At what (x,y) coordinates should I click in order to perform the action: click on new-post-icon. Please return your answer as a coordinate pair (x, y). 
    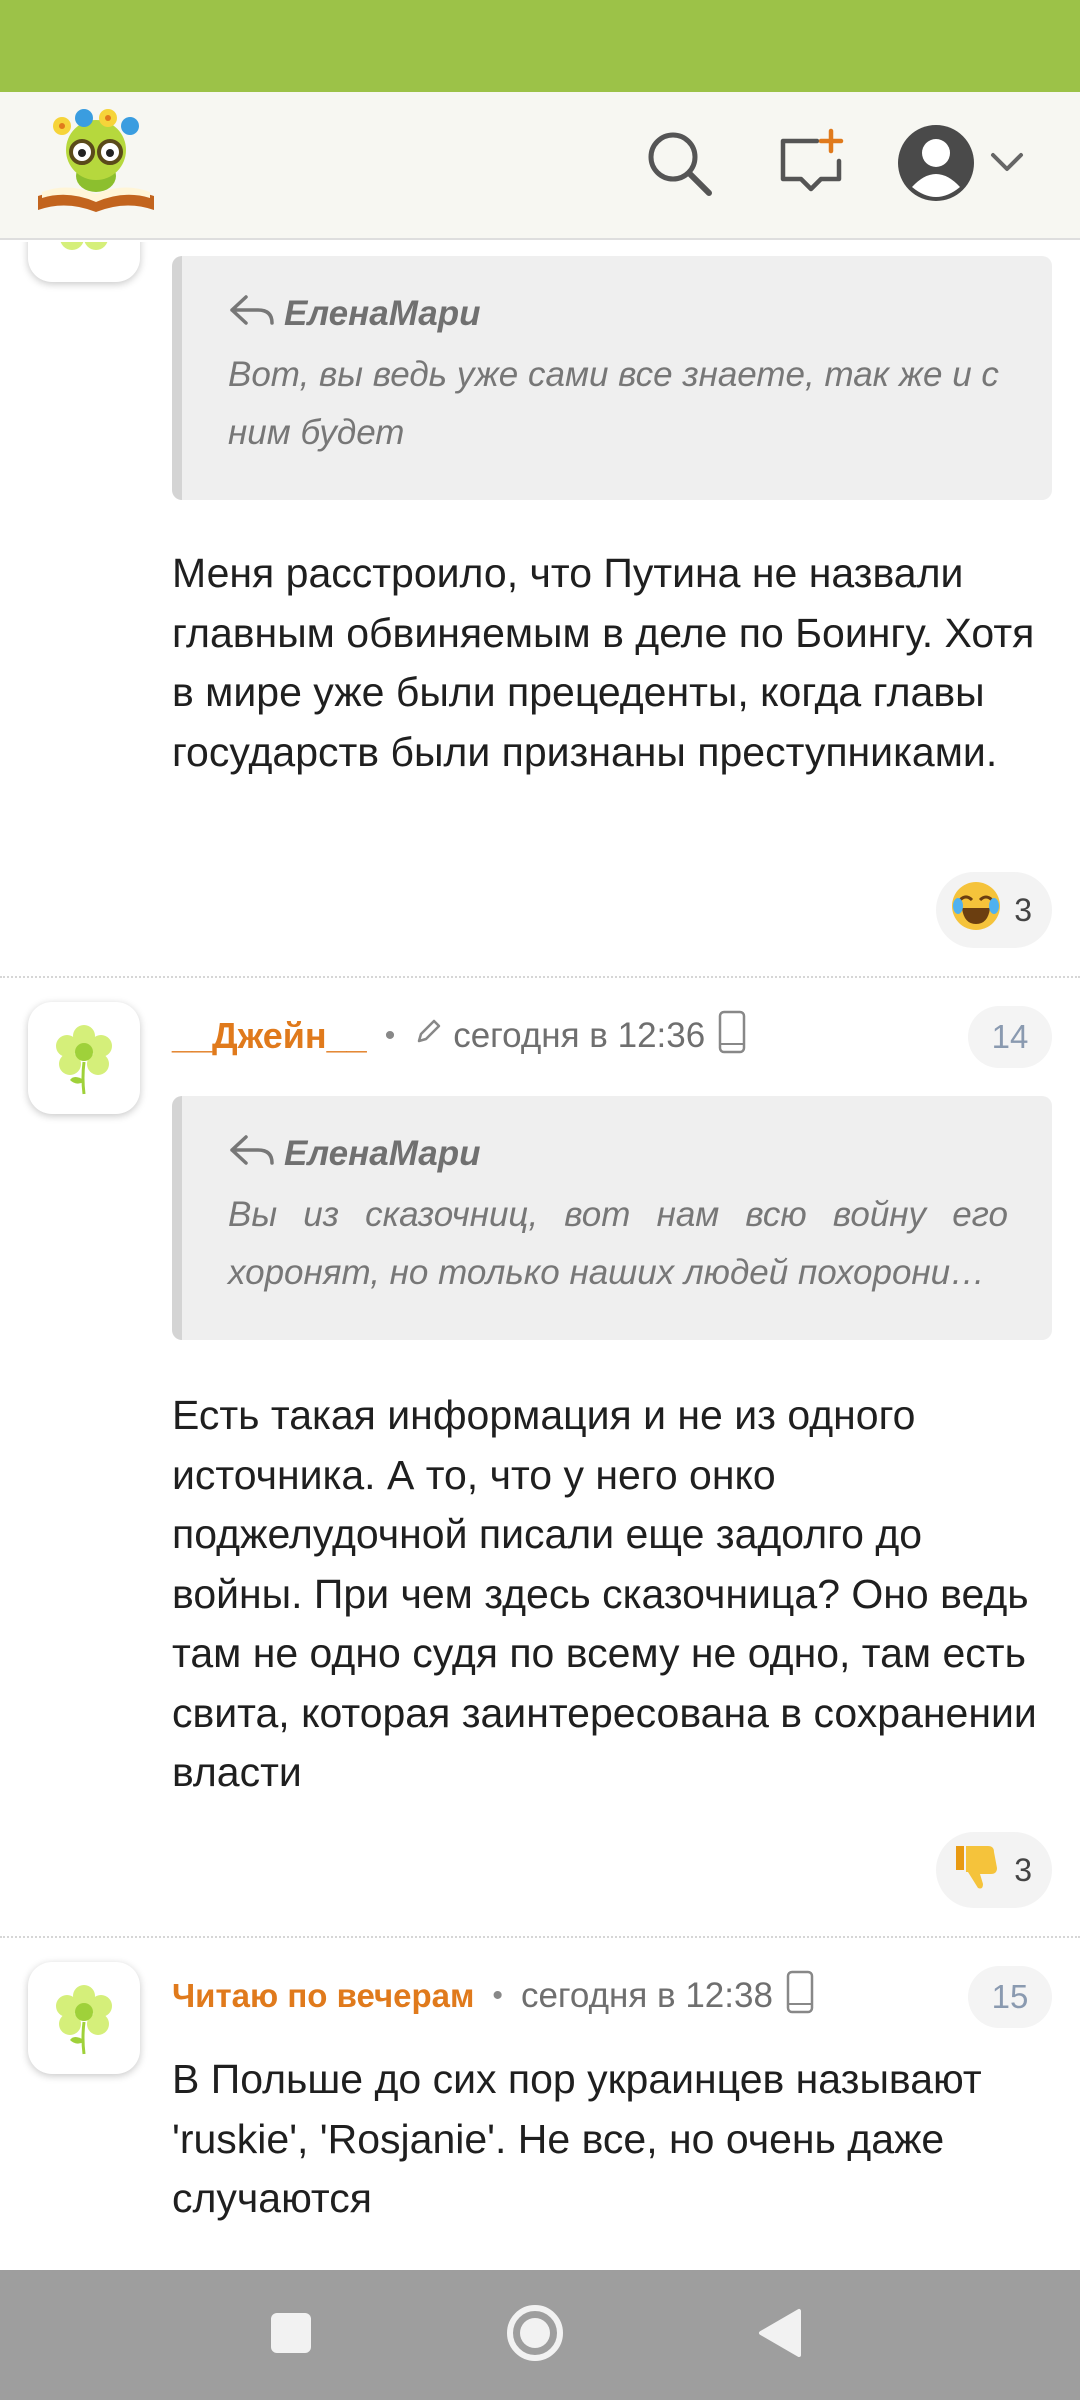
    Looking at the image, I should click on (811, 165).